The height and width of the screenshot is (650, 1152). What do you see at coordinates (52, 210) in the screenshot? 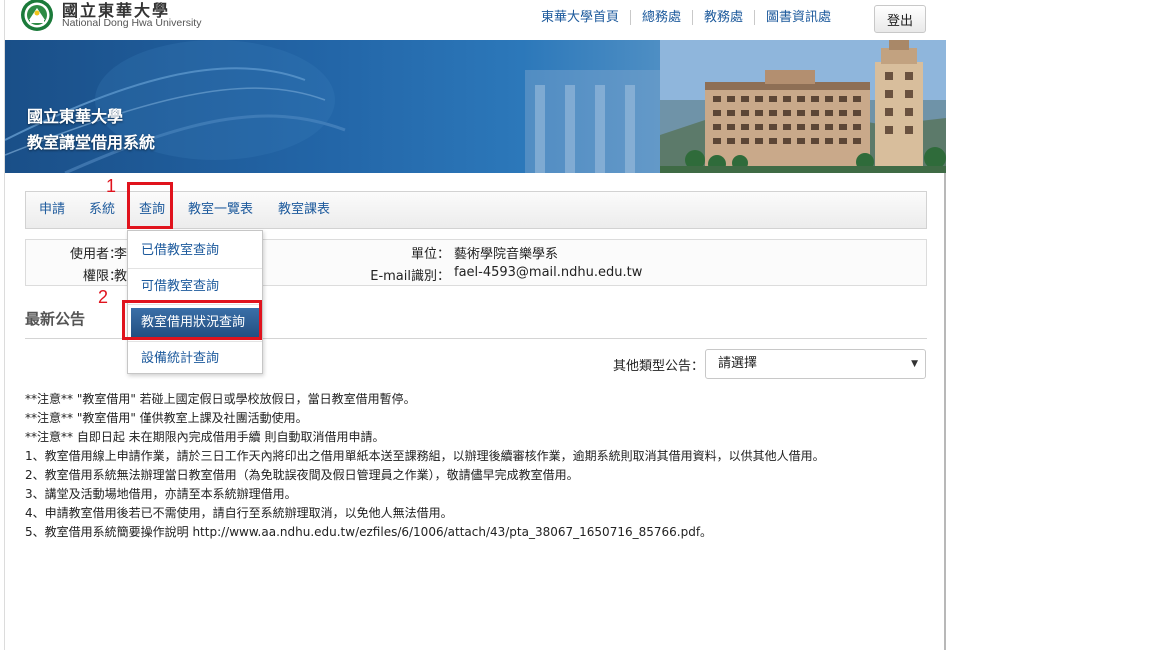
I see `nav-apply: 申請` at bounding box center [52, 210].